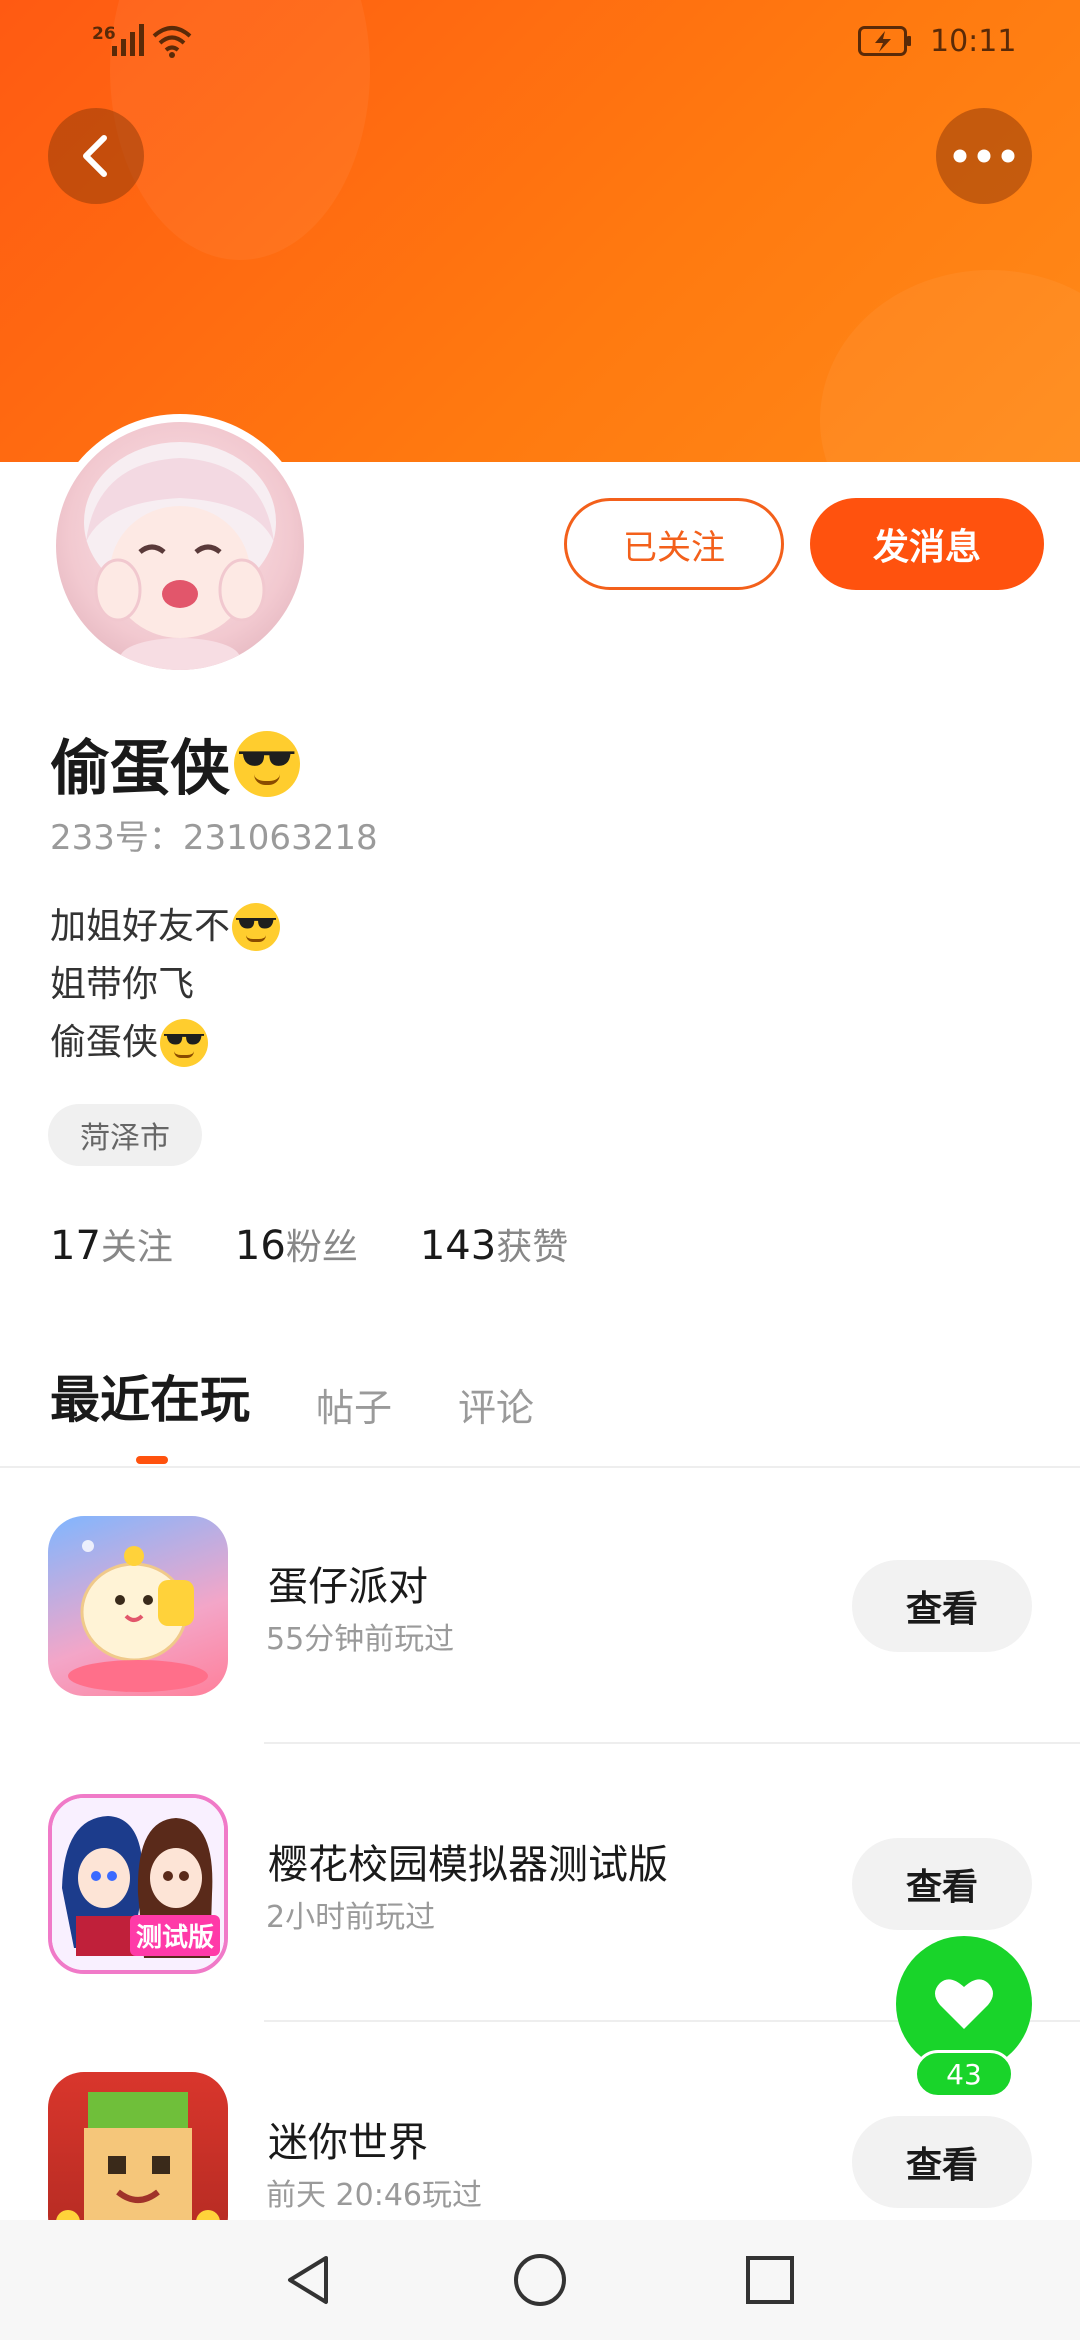 This screenshot has height=2340, width=1080. What do you see at coordinates (540, 40) in the screenshot?
I see `status-bar: 26 10:11` at bounding box center [540, 40].